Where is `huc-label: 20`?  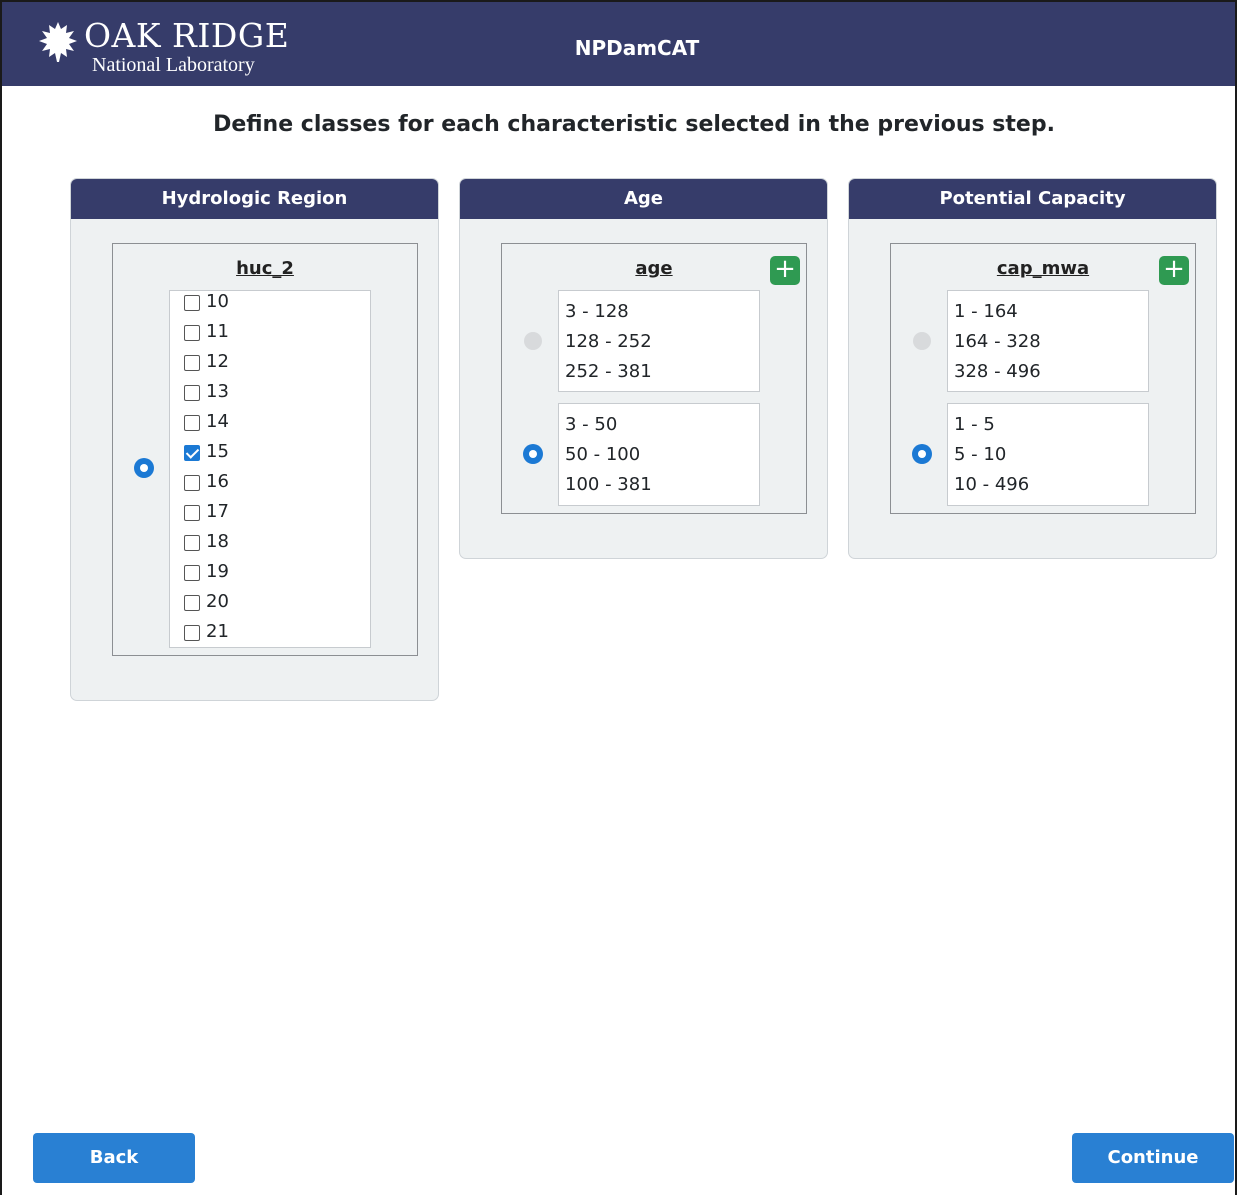 huc-label: 20 is located at coordinates (217, 601).